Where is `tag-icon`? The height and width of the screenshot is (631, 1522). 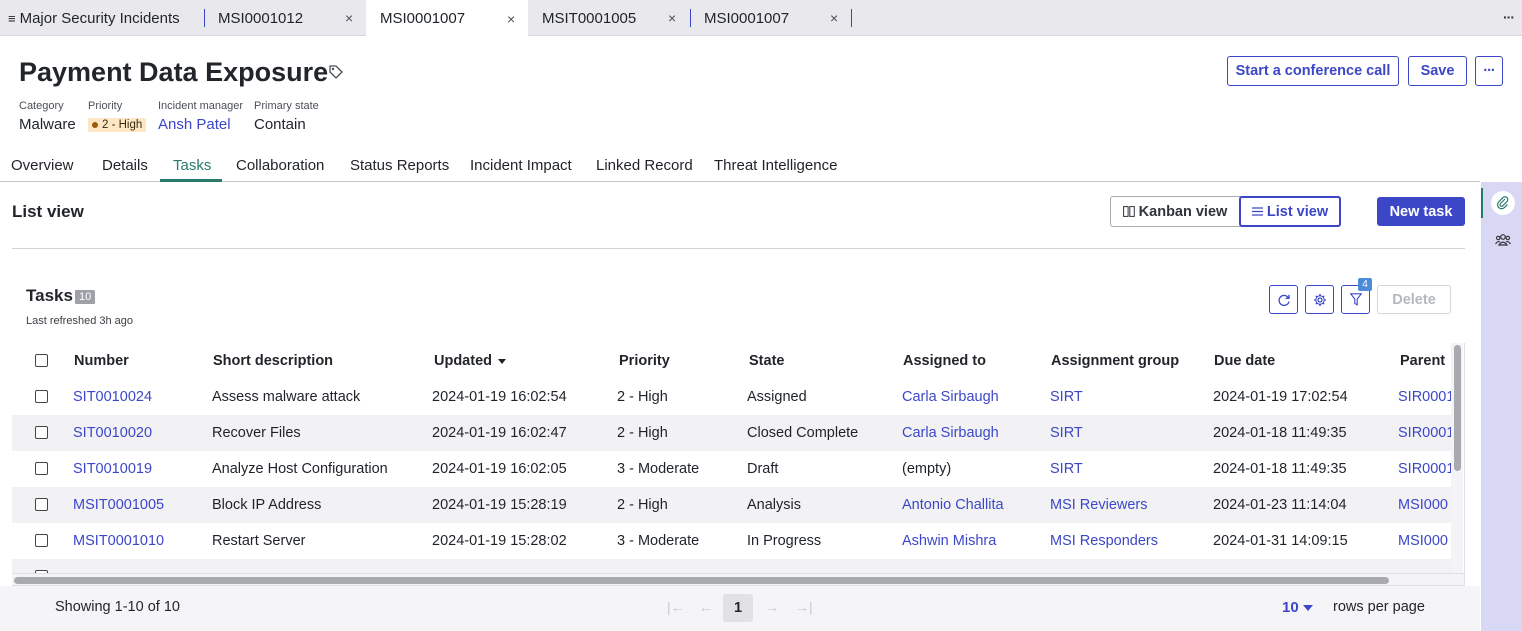
tag-icon is located at coordinates (336, 72).